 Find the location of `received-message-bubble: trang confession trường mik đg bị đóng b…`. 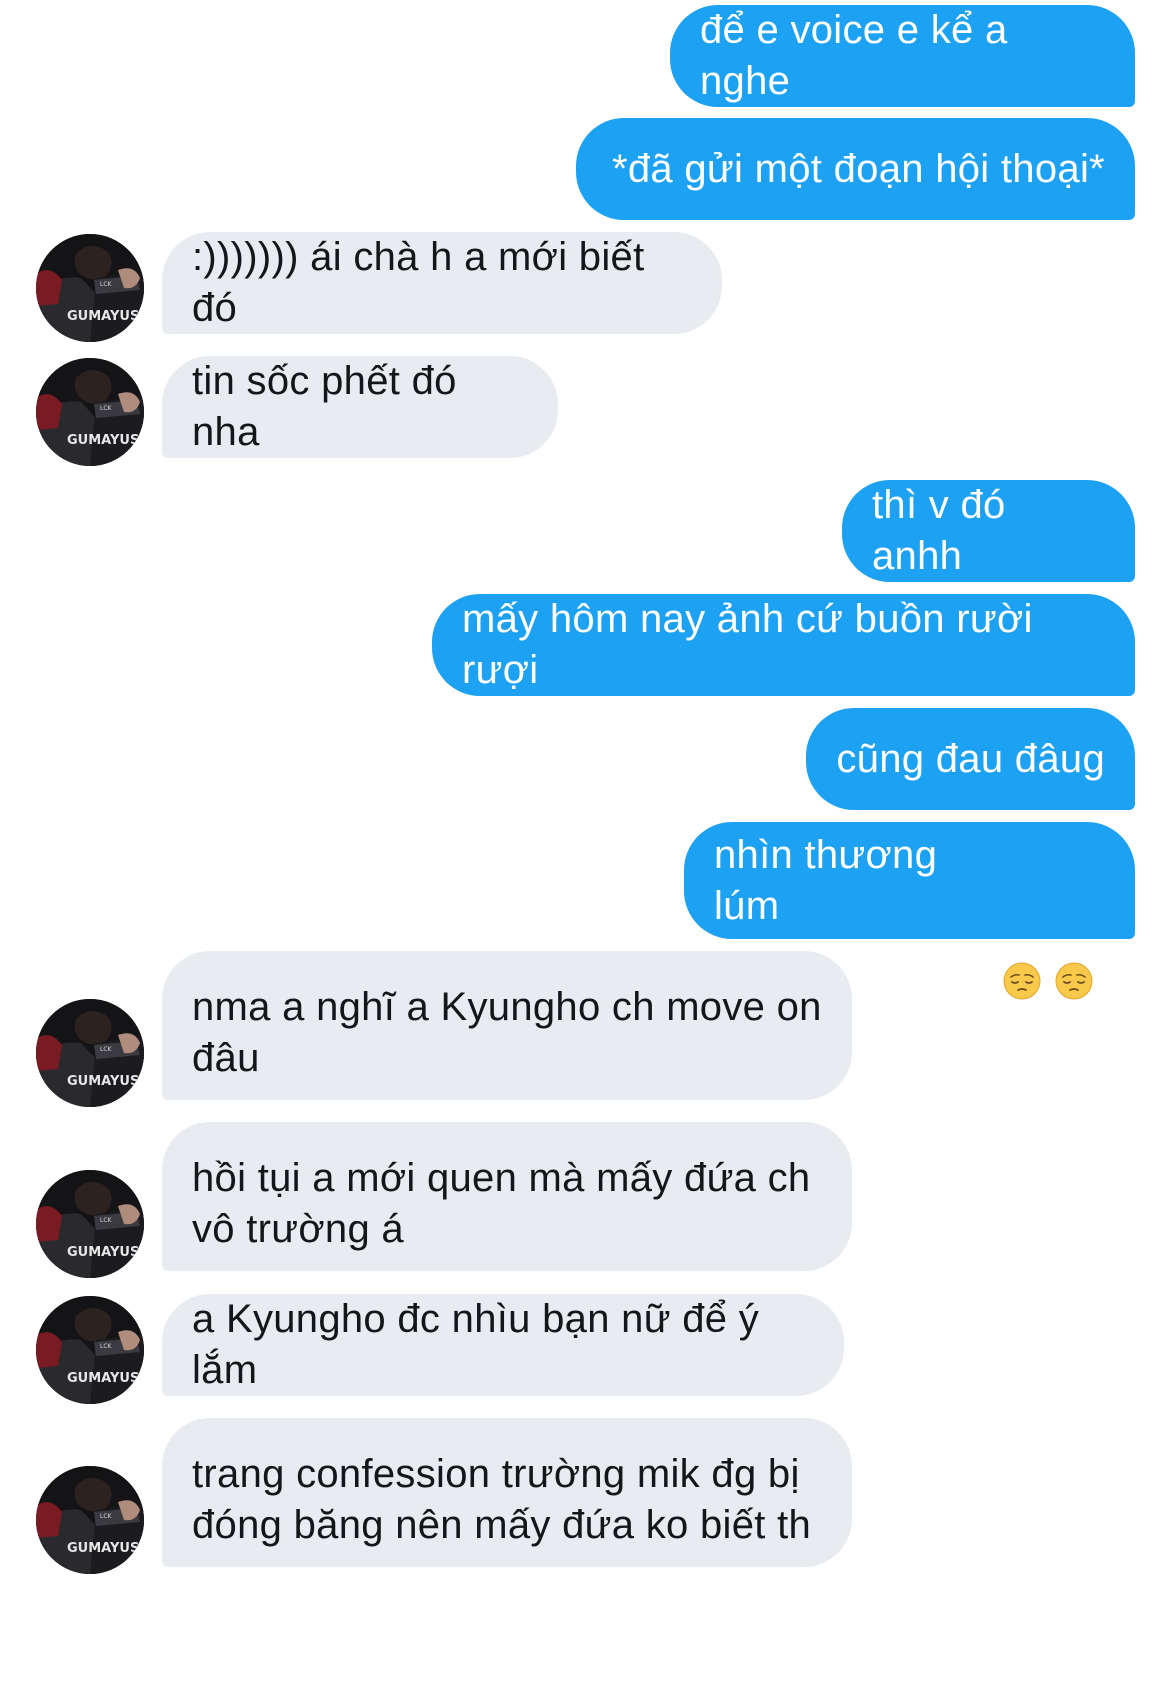

received-message-bubble: trang confession trường mik đg bị đóng b… is located at coordinates (507, 1492).